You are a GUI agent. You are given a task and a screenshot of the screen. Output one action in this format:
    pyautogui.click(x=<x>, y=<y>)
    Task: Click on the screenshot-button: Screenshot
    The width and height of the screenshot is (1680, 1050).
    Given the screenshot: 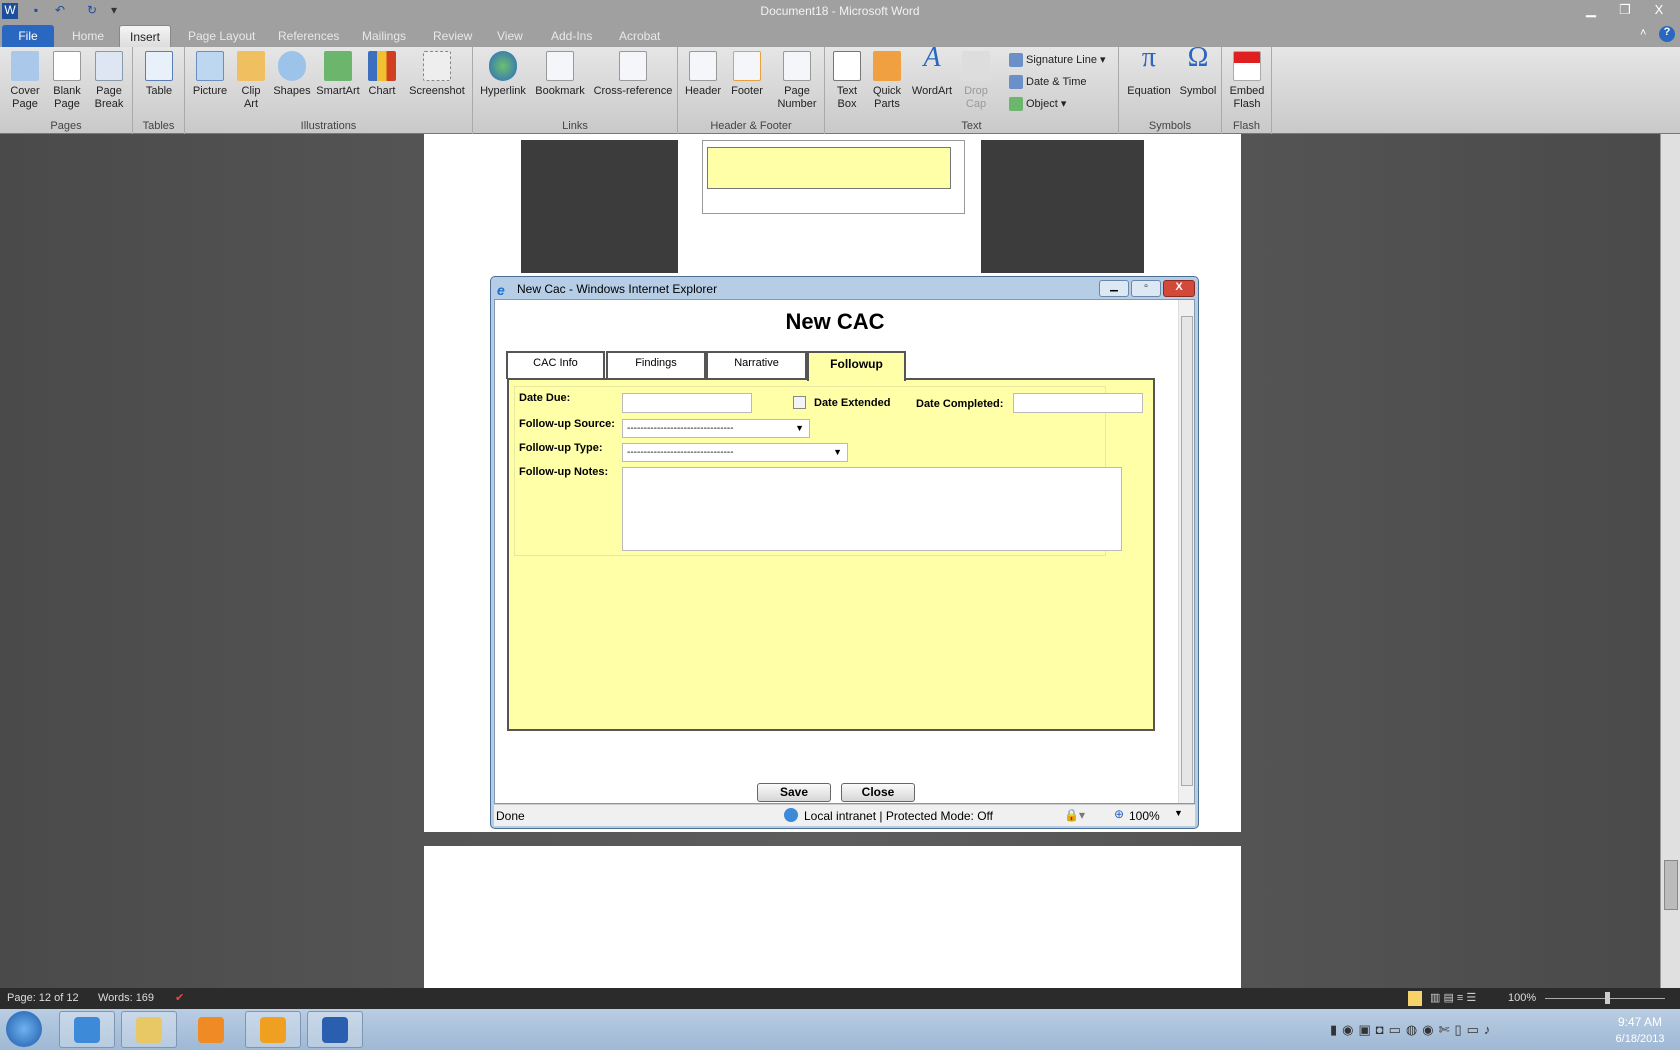 What is the action you would take?
    pyautogui.click(x=437, y=74)
    